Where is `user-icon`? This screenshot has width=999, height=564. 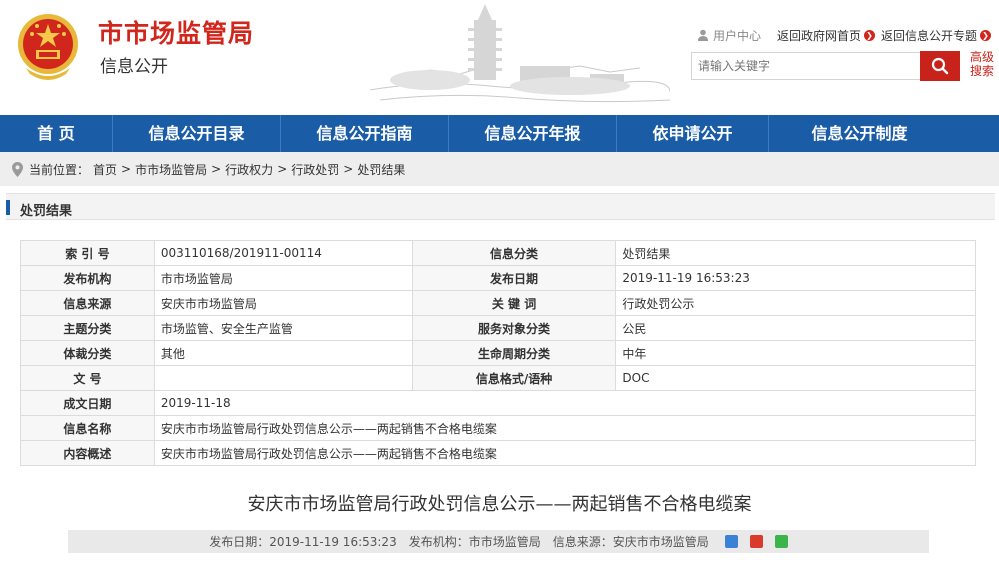 user-icon is located at coordinates (702, 35).